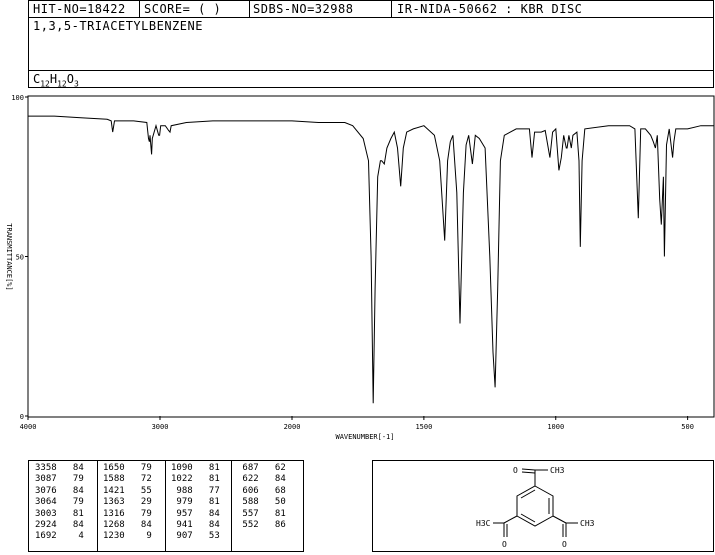 This screenshot has height=555, width=715. Describe the element at coordinates (56, 80) in the screenshot. I see `molecular-formula: C12H12O3` at that location.